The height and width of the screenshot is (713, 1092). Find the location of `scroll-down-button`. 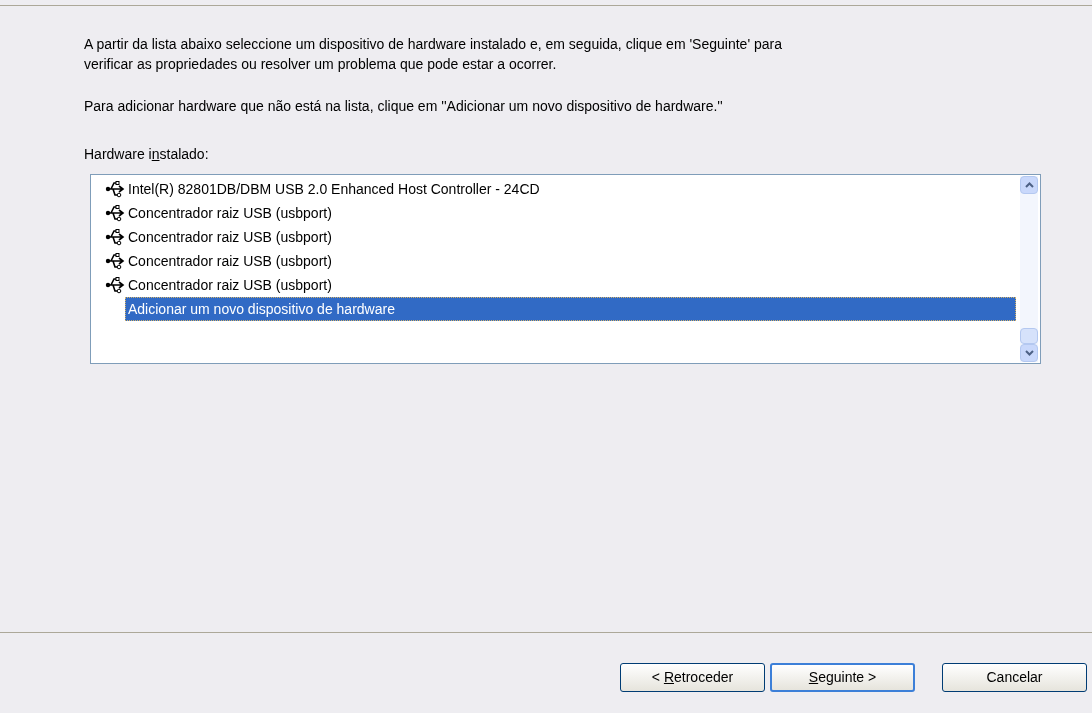

scroll-down-button is located at coordinates (1029, 353).